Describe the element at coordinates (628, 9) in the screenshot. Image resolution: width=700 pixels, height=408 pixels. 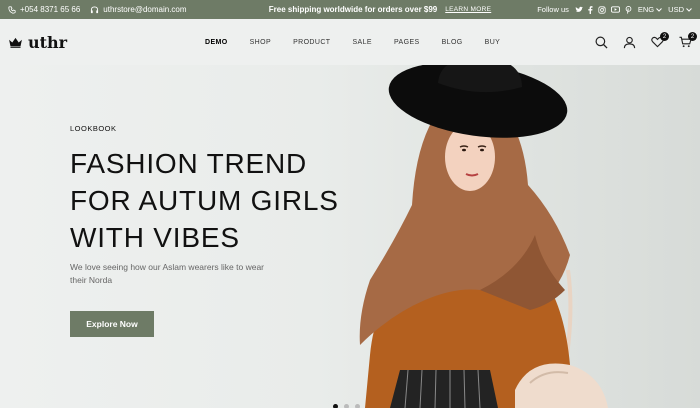
I see `pinterest-icon` at that location.